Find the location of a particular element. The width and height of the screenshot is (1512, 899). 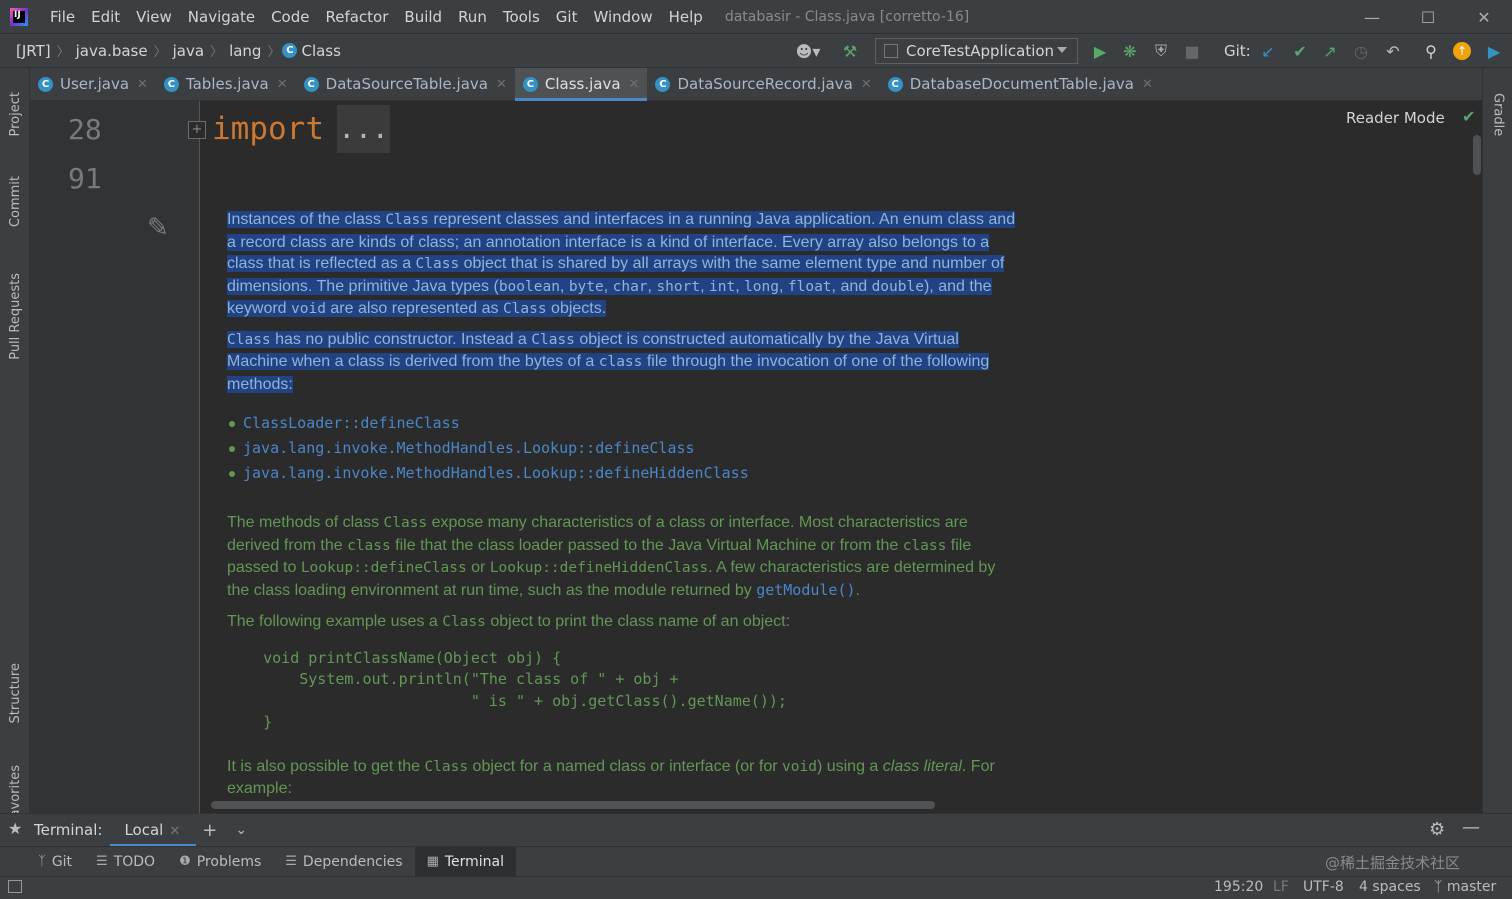

breadcrumb-java: java is located at coordinates (188, 51).